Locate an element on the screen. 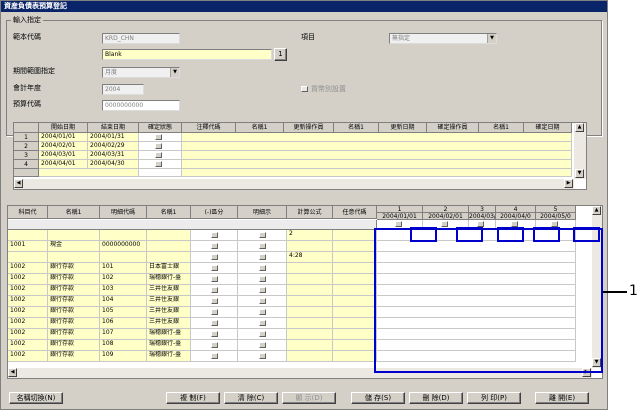 Image resolution: width=642 pixels, height=410 pixels. detail-code-cell: 101 is located at coordinates (123, 268).